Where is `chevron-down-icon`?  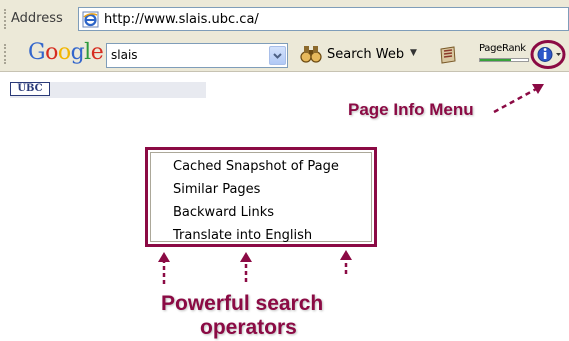 chevron-down-icon is located at coordinates (277, 56).